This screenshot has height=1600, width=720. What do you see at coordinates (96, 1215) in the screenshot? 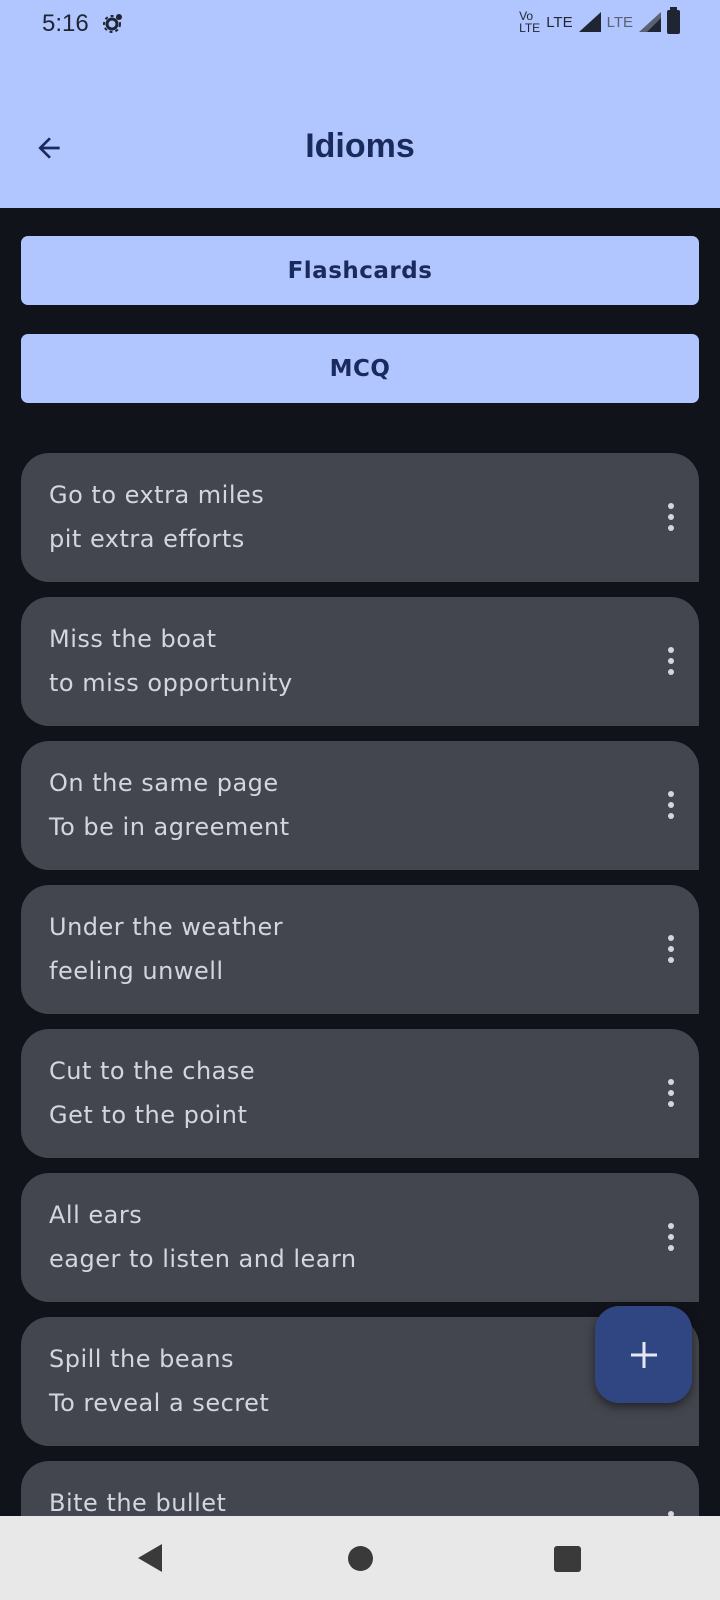
I see `idiom-phrase: All ears` at bounding box center [96, 1215].